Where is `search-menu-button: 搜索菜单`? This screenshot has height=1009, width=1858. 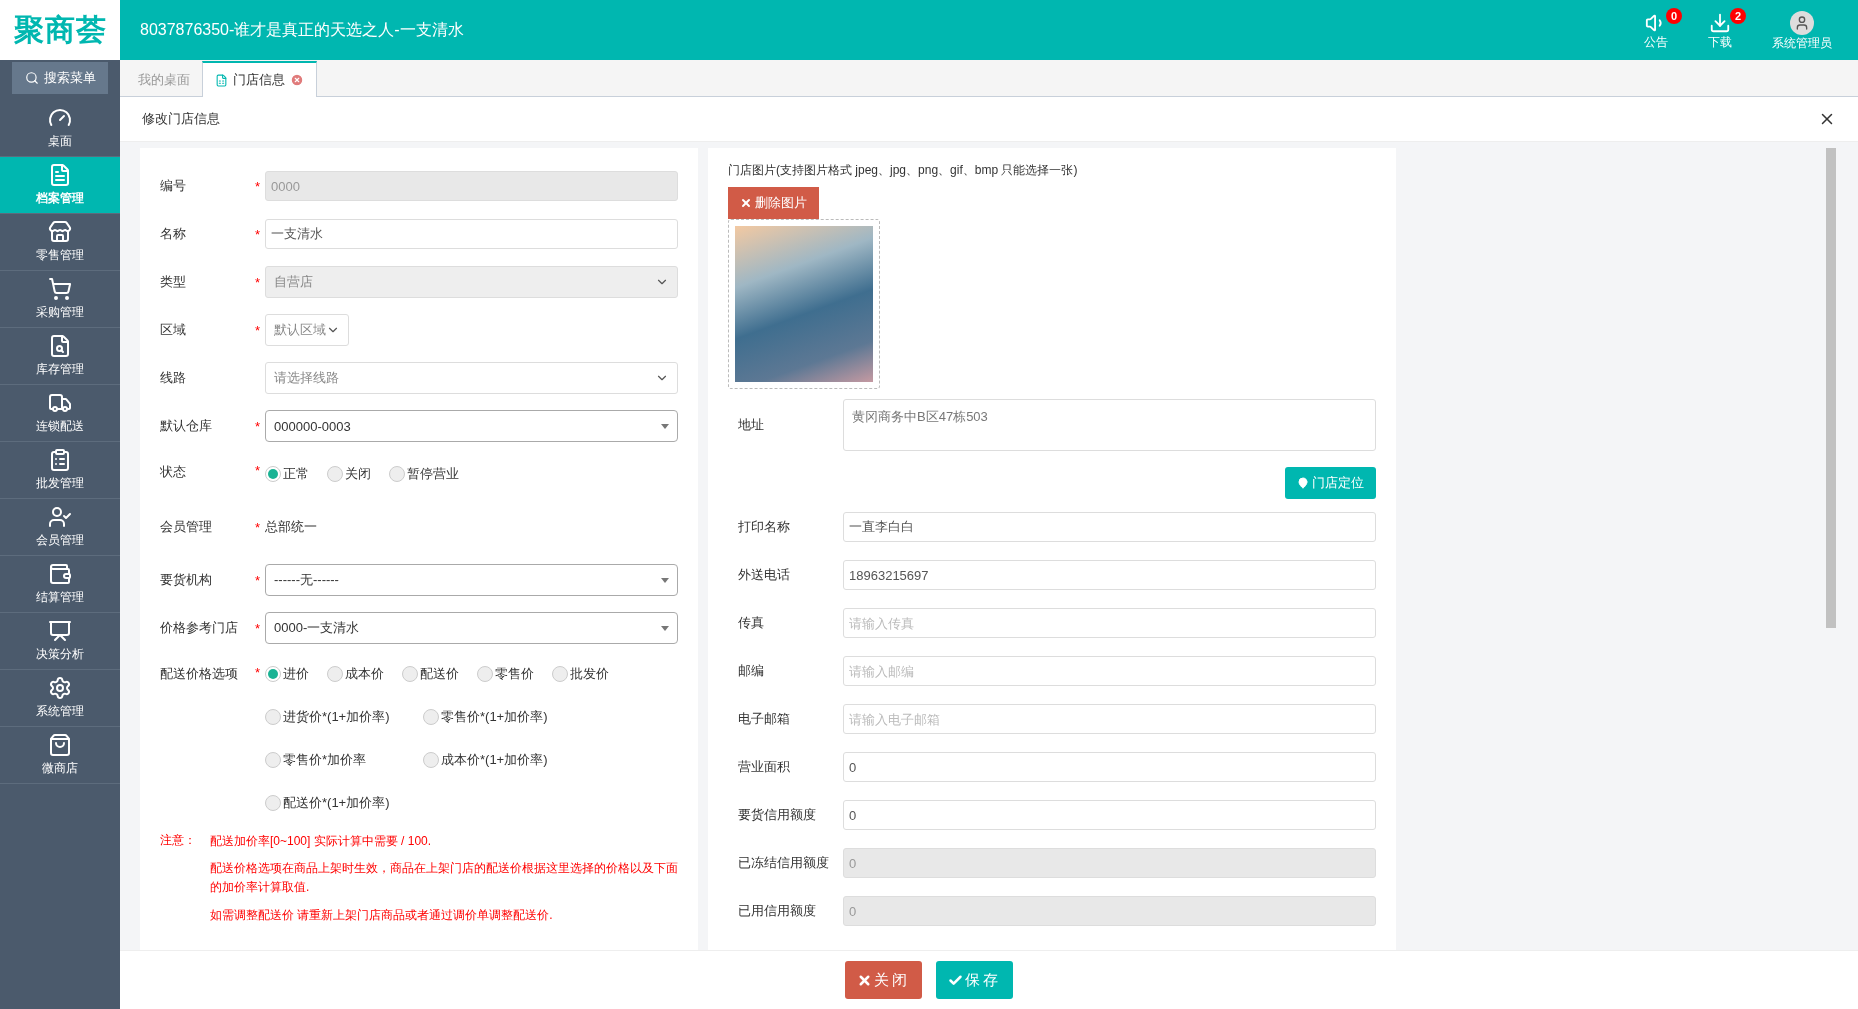 search-menu-button: 搜索菜单 is located at coordinates (60, 78).